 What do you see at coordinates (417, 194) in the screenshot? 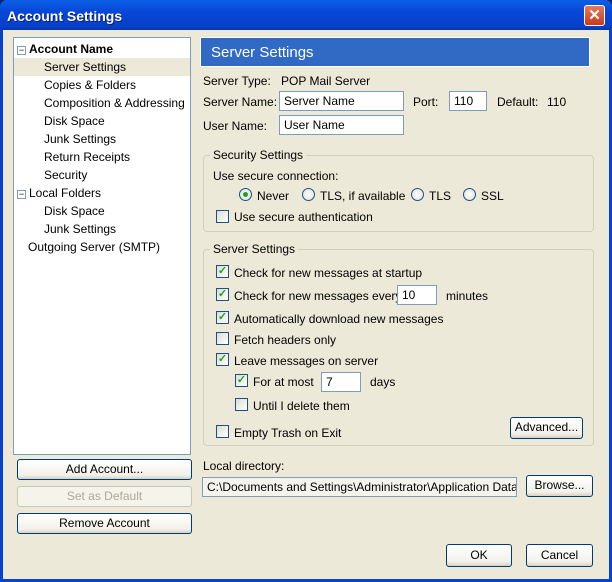
I see `radio-tls` at bounding box center [417, 194].